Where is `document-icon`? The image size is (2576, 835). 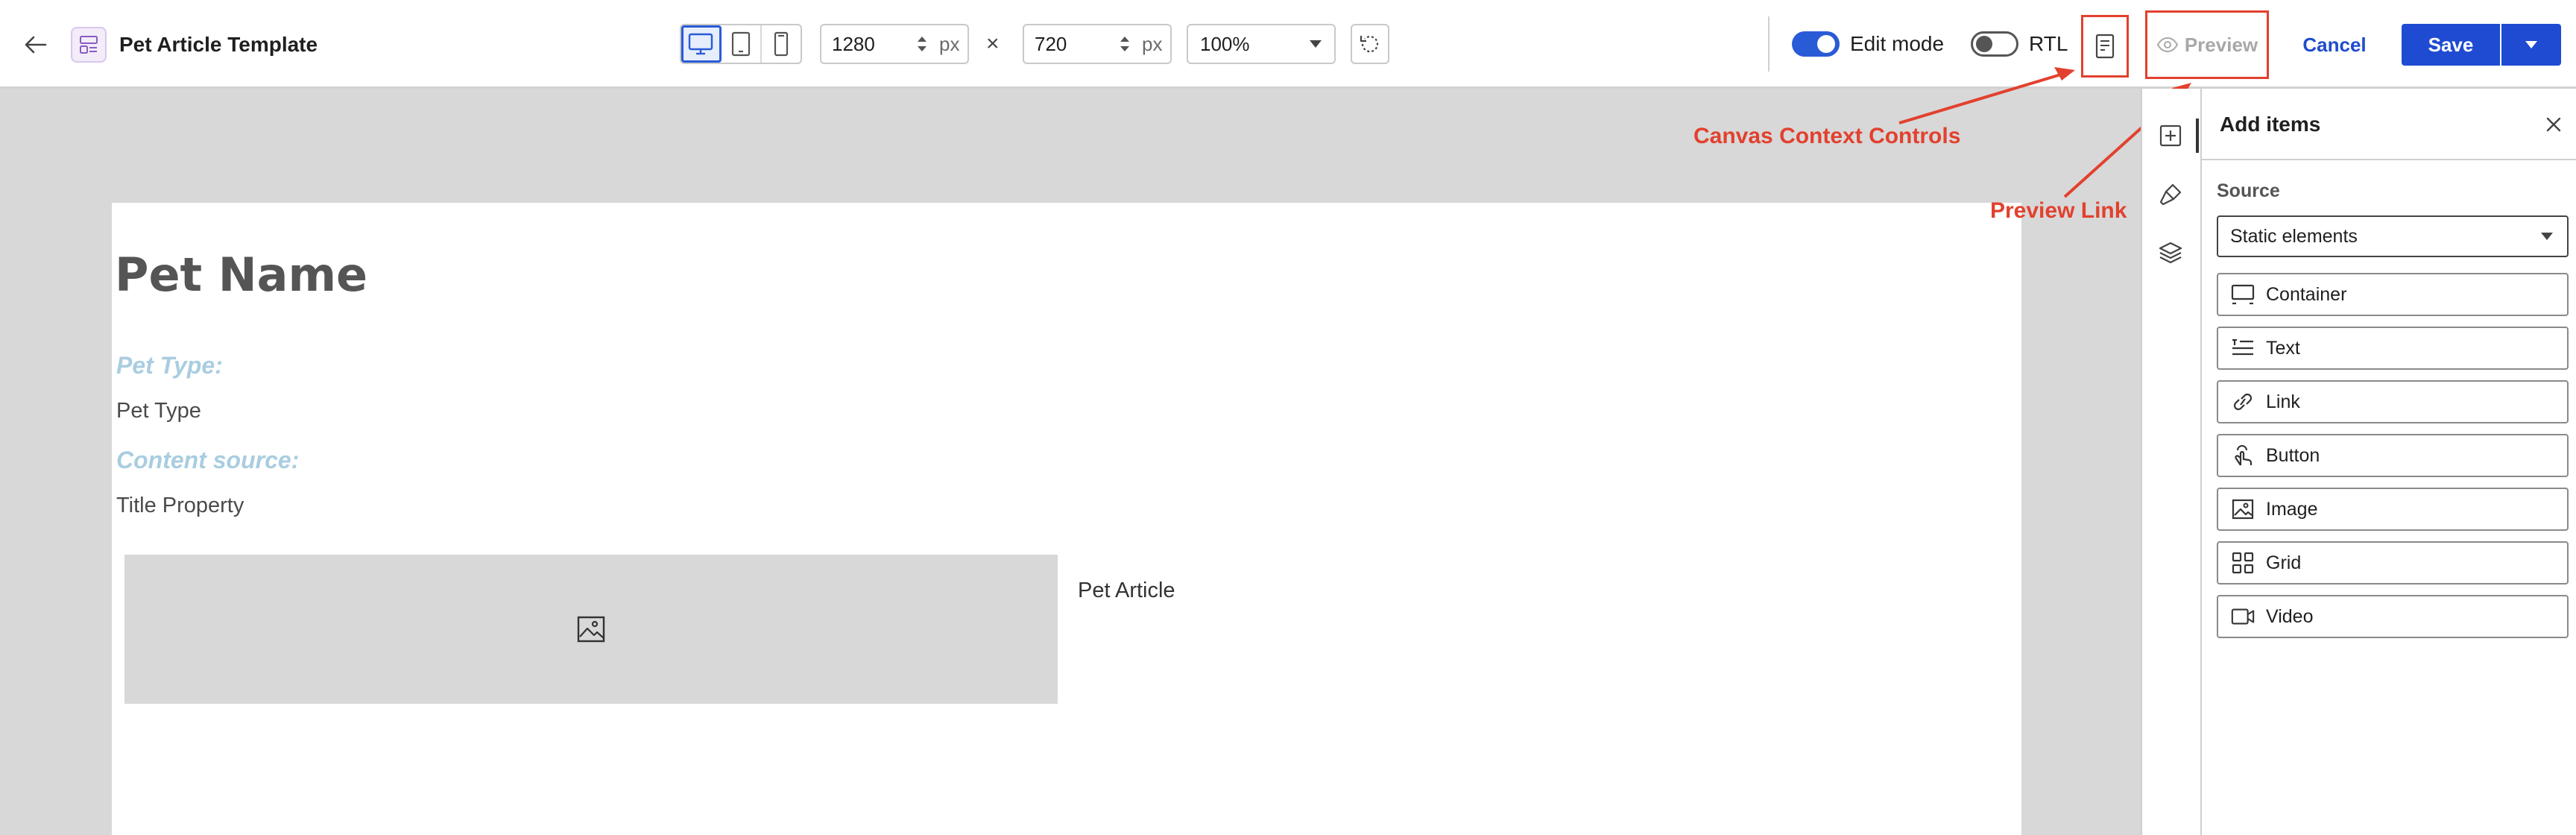
document-icon is located at coordinates (2105, 46).